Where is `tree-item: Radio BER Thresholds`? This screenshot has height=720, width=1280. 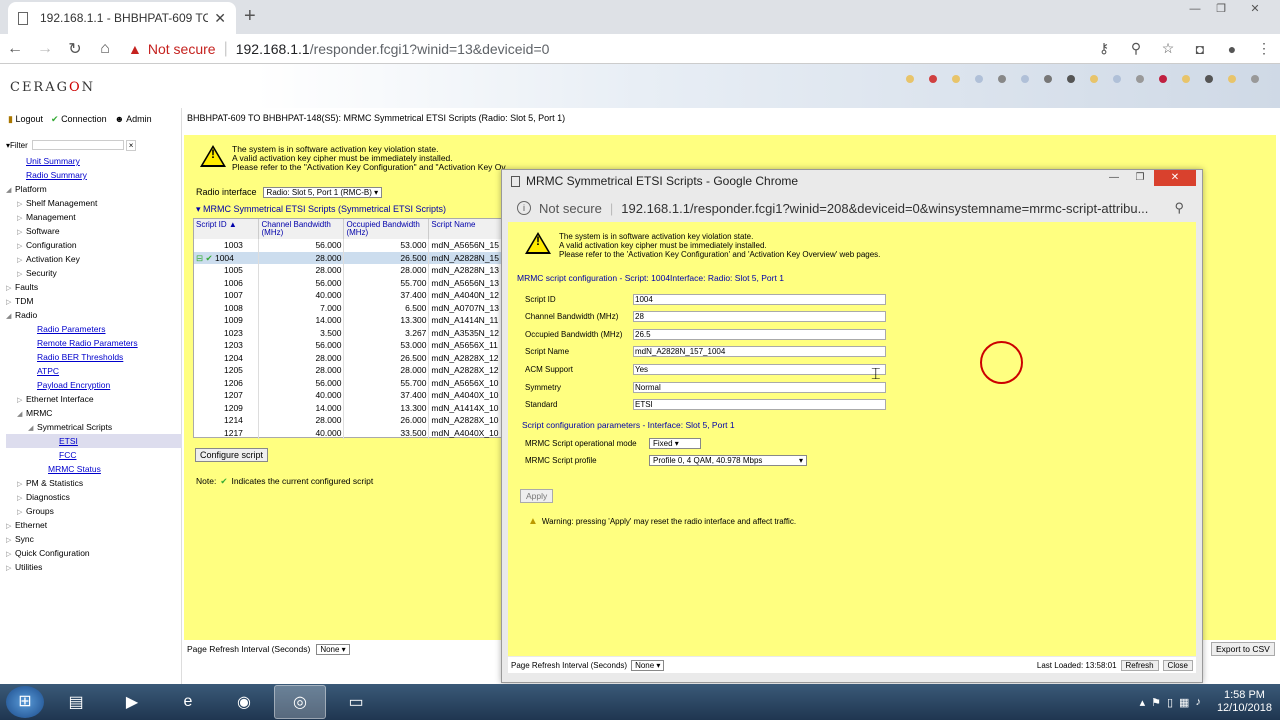
tree-item: Radio BER Thresholds is located at coordinates (94, 357).